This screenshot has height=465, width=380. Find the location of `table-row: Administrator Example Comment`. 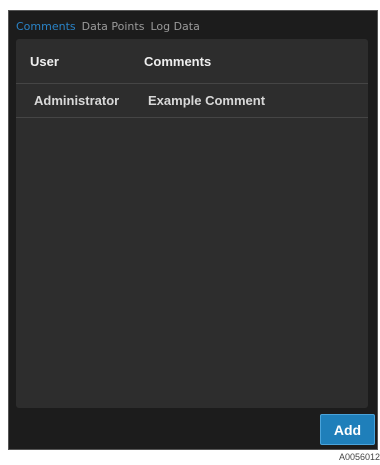

table-row: Administrator Example Comment is located at coordinates (192, 101).